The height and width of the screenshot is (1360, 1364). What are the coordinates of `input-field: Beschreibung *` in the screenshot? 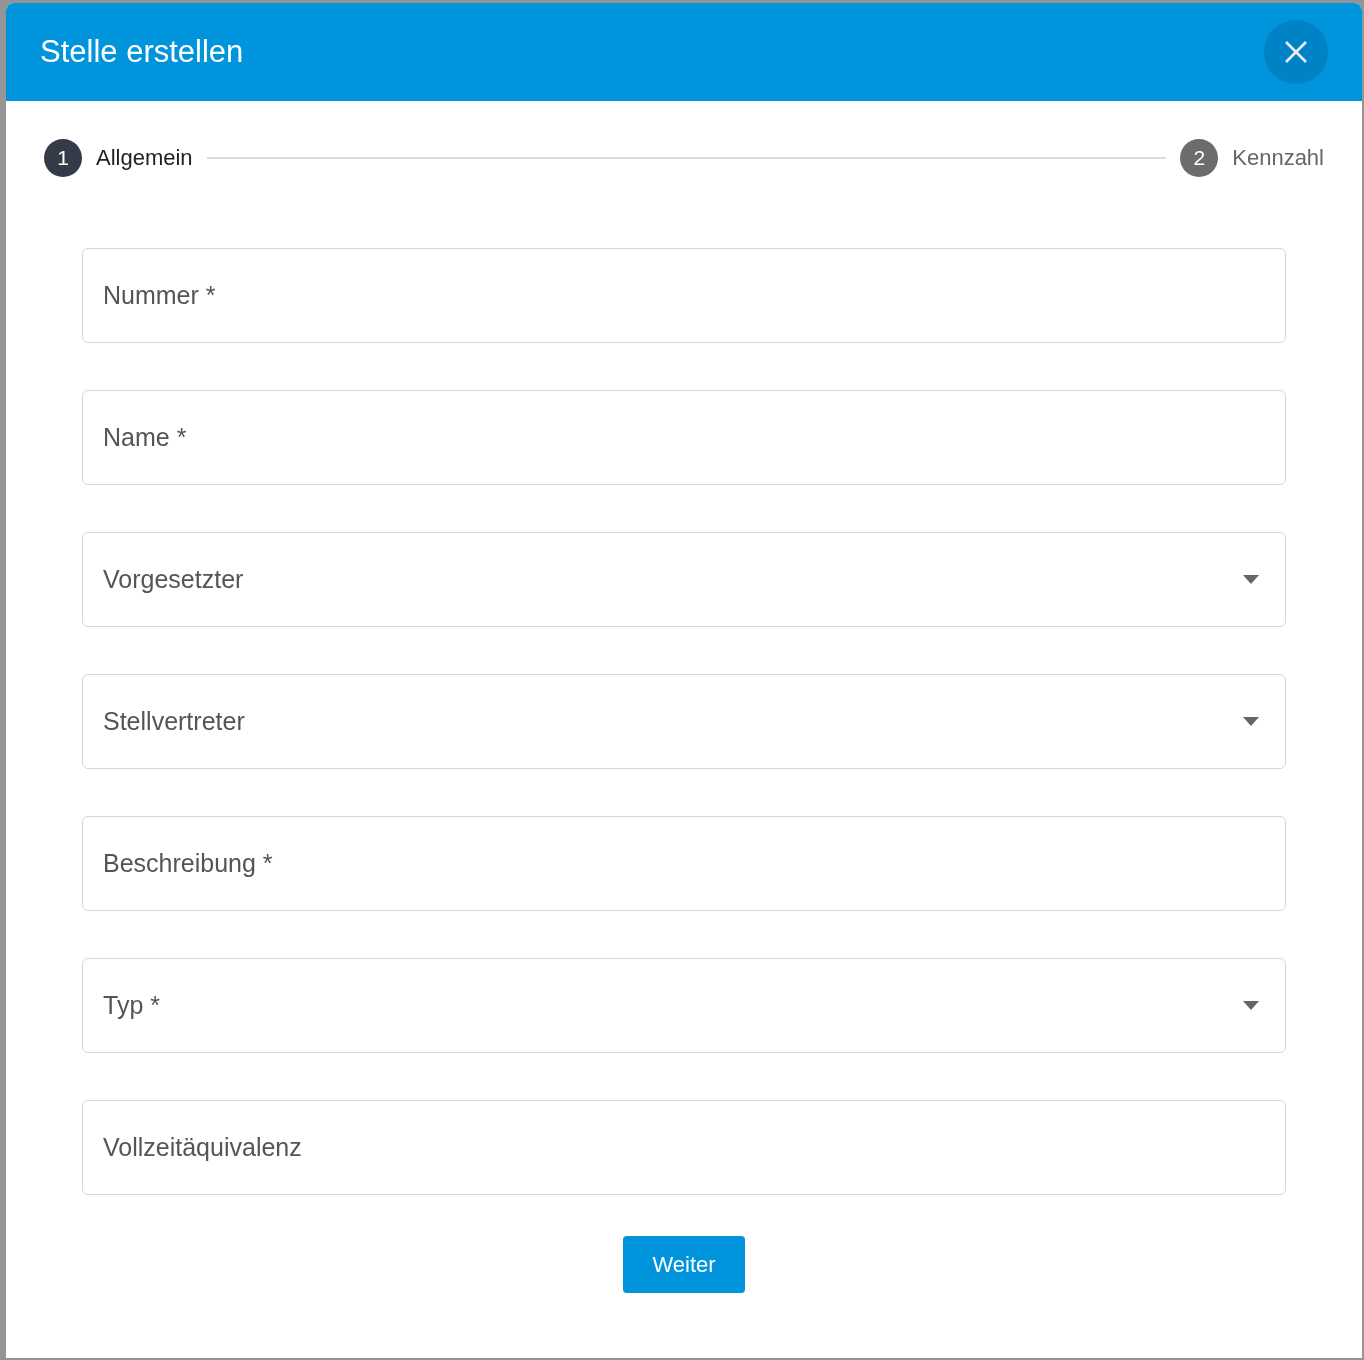 It's located at (684, 863).